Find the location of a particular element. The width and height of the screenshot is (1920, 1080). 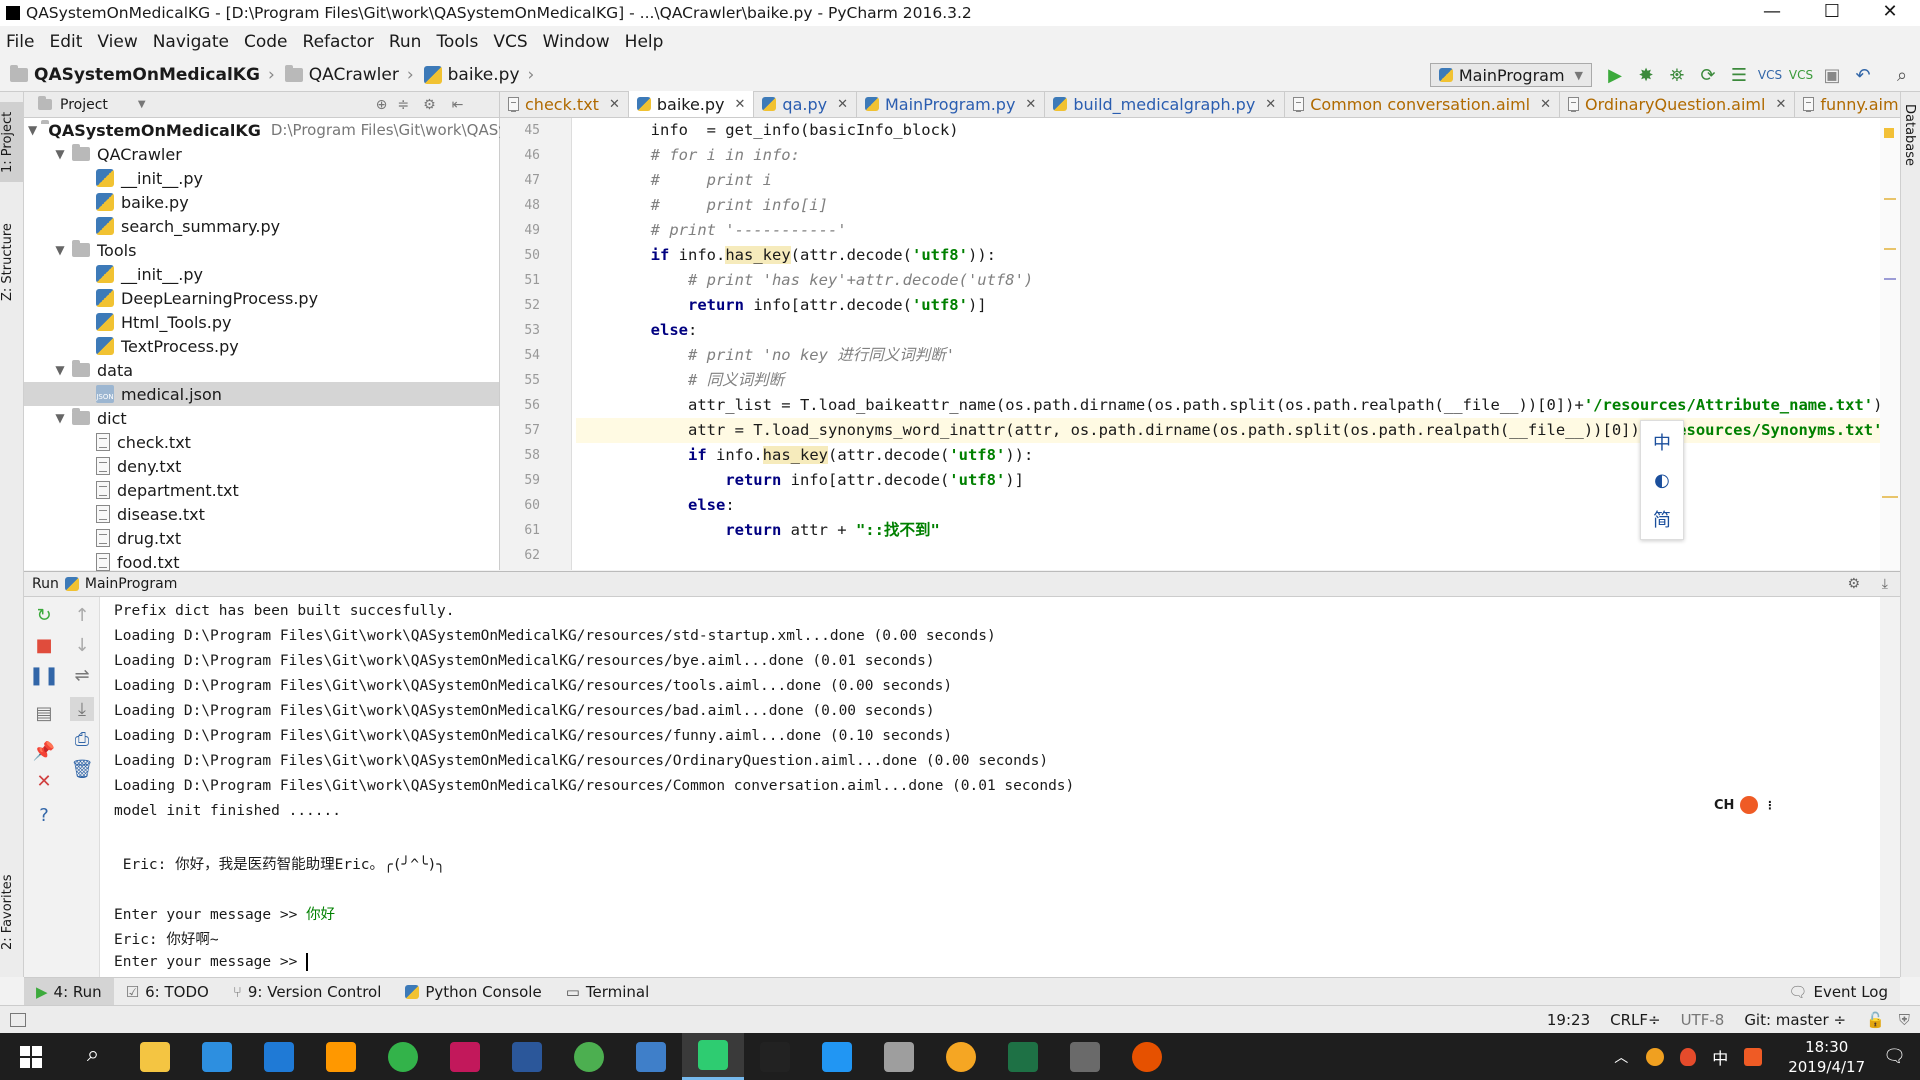

lock-icon: 🔓 is located at coordinates (1875, 1020).